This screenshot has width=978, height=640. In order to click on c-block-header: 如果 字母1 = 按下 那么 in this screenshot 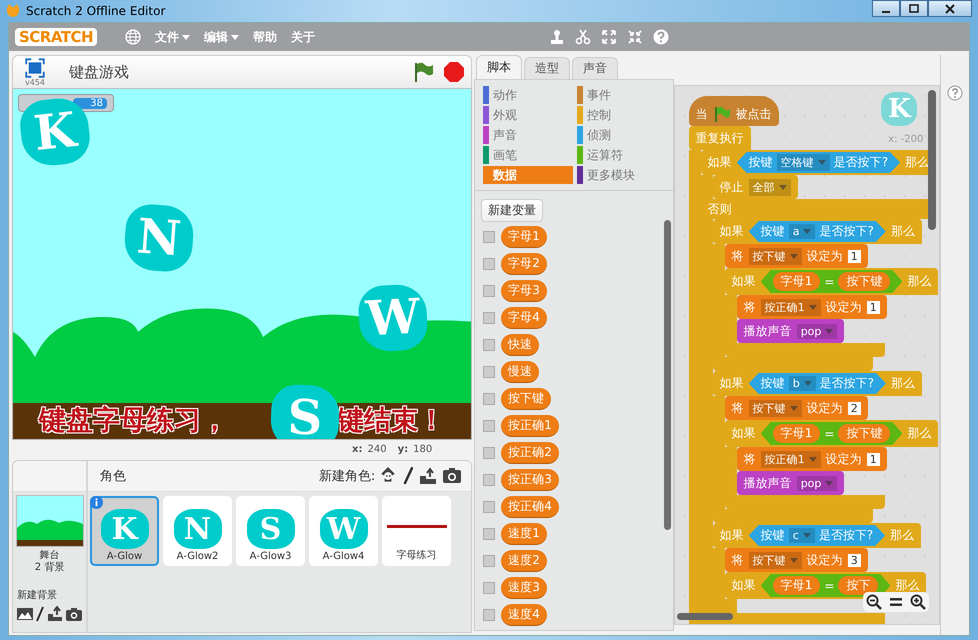, I will do `click(825, 585)`.